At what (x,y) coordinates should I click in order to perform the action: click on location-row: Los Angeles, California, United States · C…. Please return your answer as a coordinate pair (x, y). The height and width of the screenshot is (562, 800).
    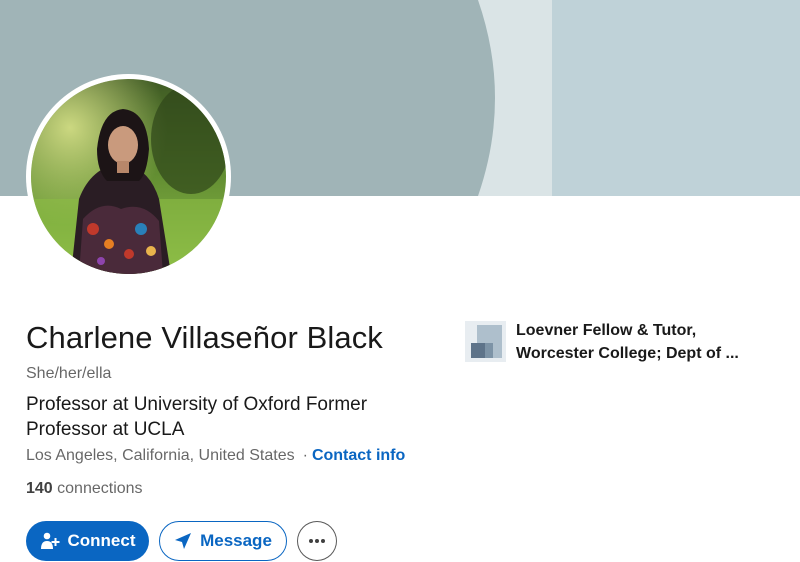
    Looking at the image, I should click on (215, 456).